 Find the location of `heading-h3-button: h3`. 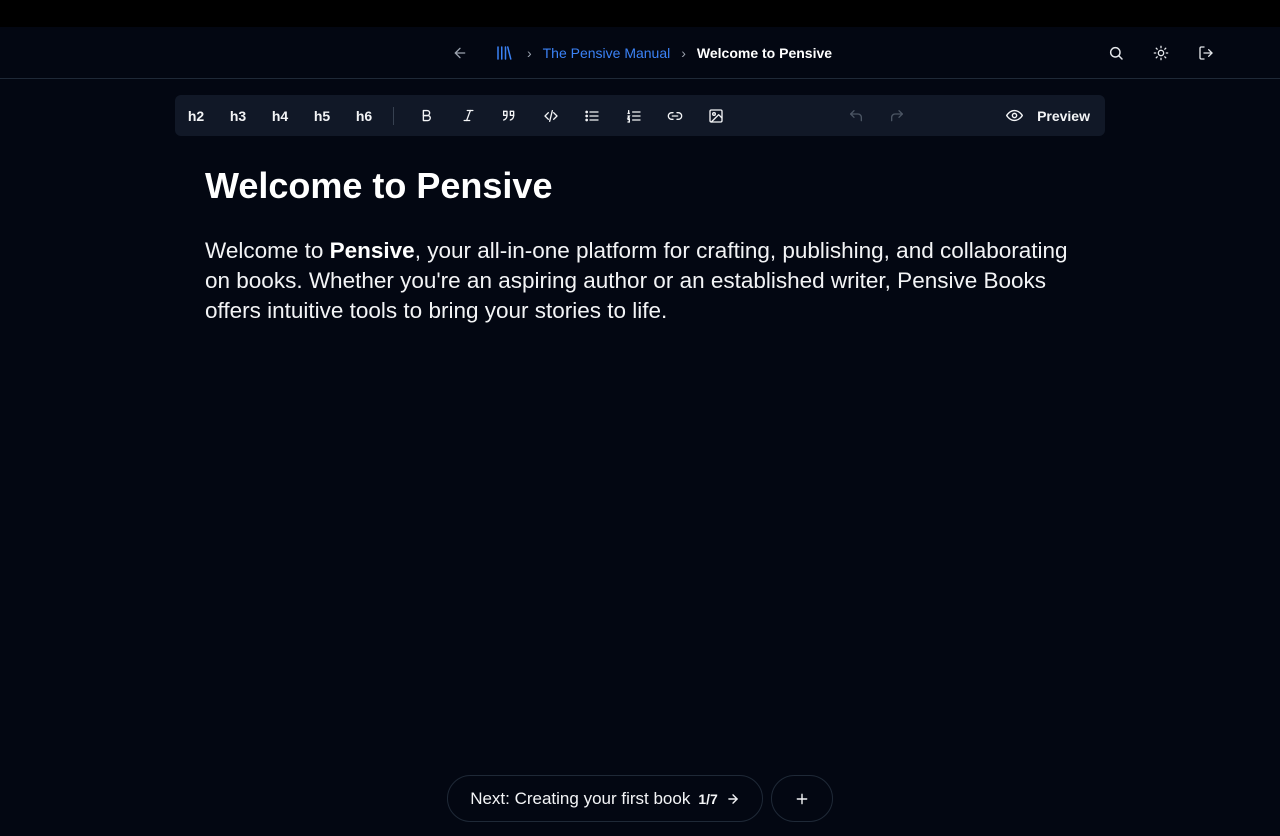

heading-h3-button: h3 is located at coordinates (238, 115).